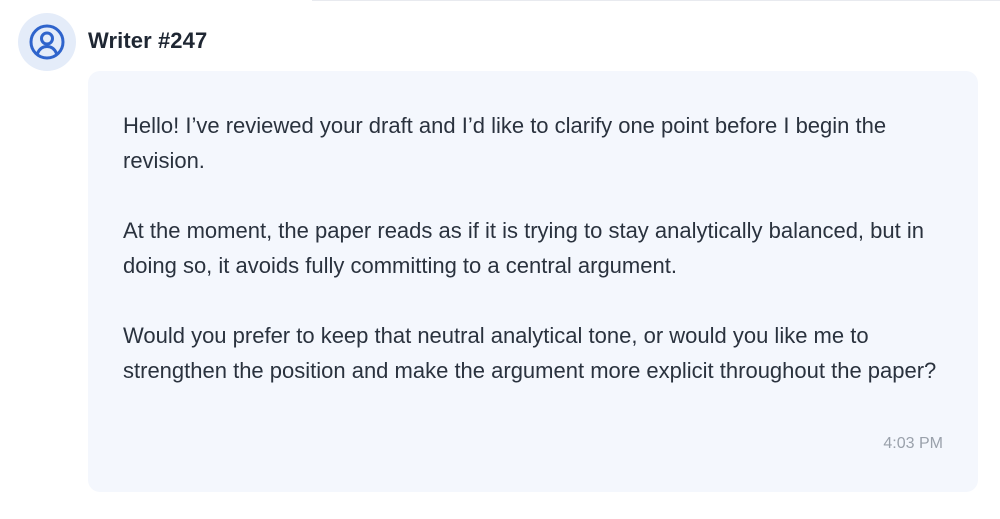 The height and width of the screenshot is (519, 1000). I want to click on avatar, so click(47, 42).